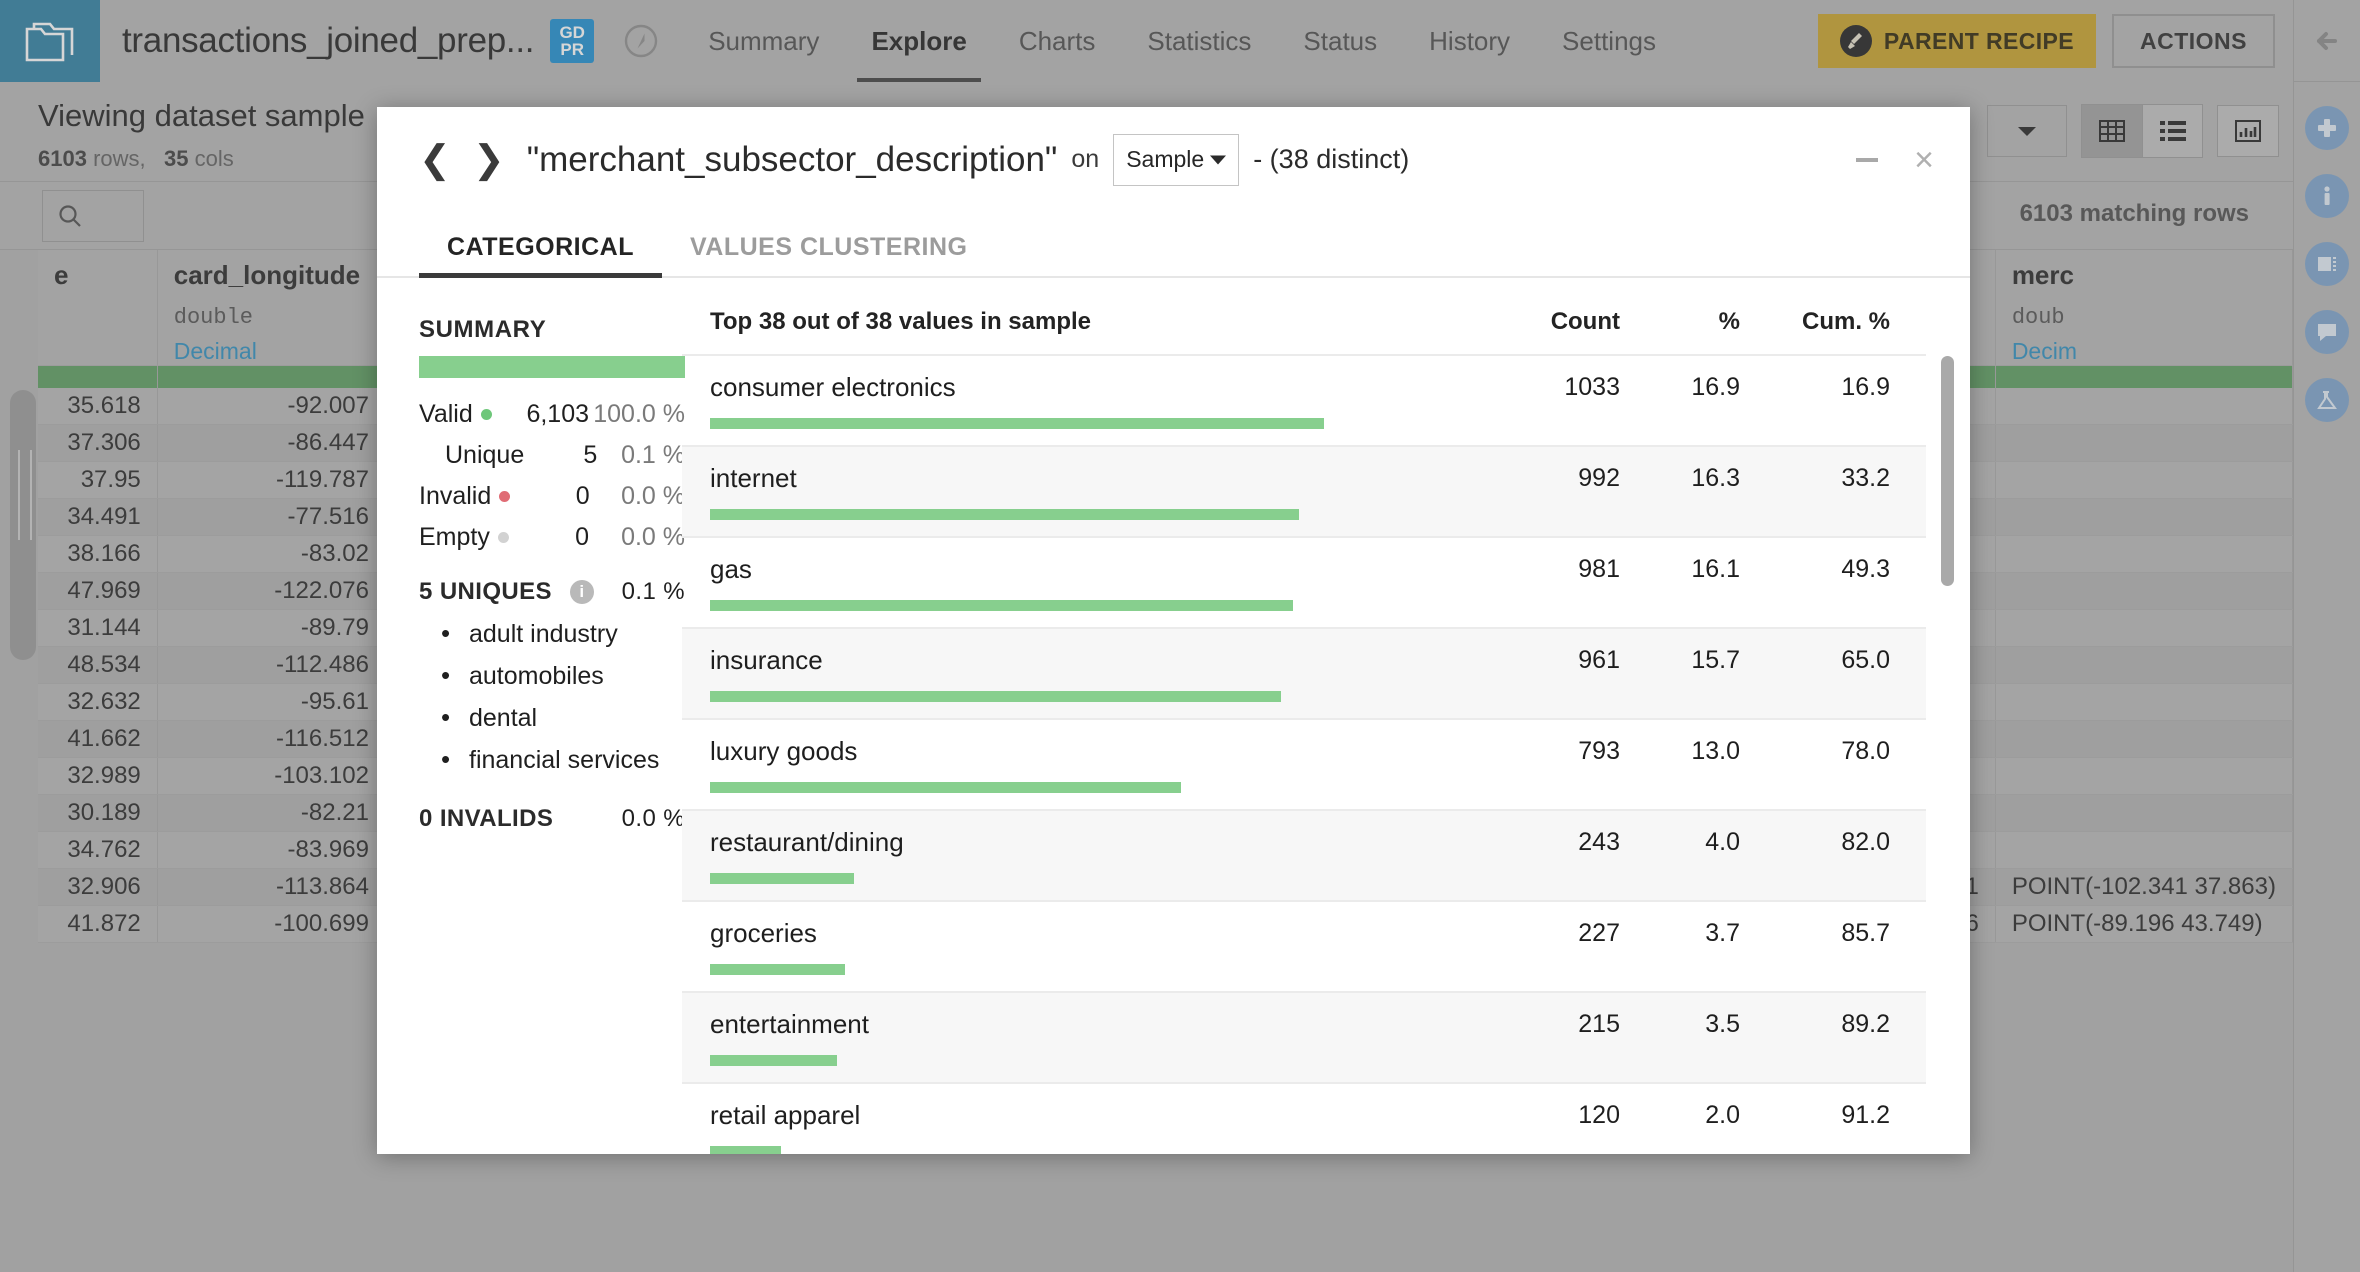  I want to click on tab-settings: Settings, so click(1609, 41).